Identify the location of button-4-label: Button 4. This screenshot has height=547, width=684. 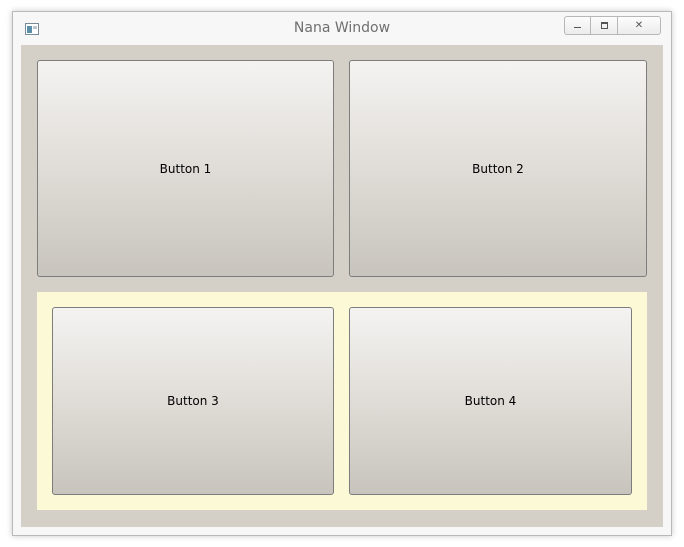
(490, 401).